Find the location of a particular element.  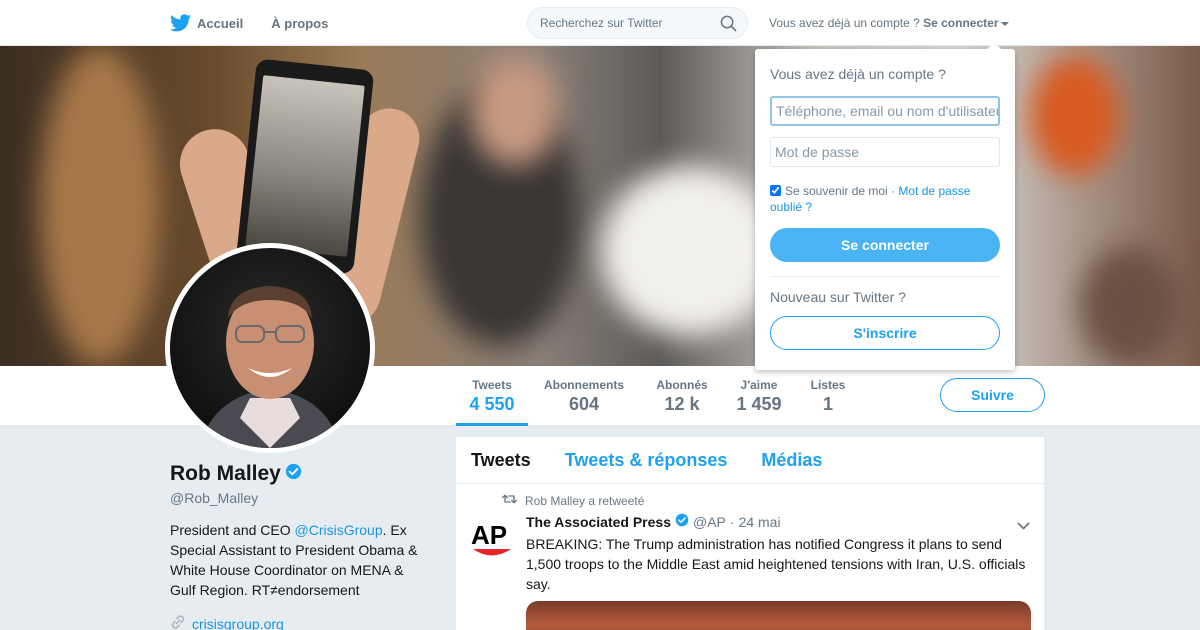

stat-value: 1 459 is located at coordinates (759, 404).